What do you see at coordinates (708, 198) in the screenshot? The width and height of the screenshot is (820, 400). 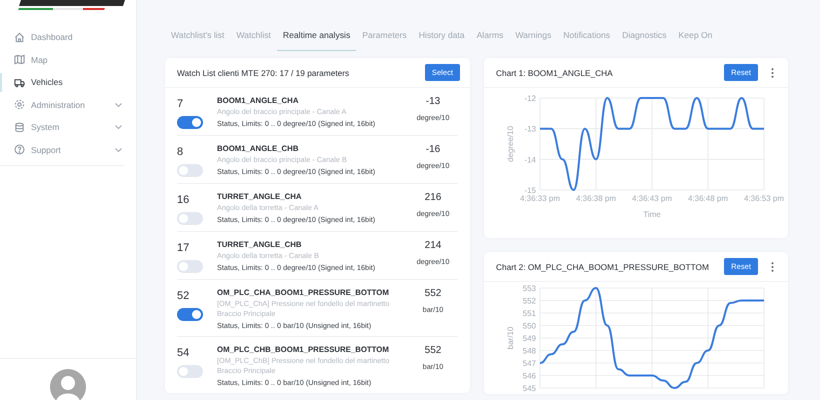 I see `x-tick-label: 4:36:48 pm` at bounding box center [708, 198].